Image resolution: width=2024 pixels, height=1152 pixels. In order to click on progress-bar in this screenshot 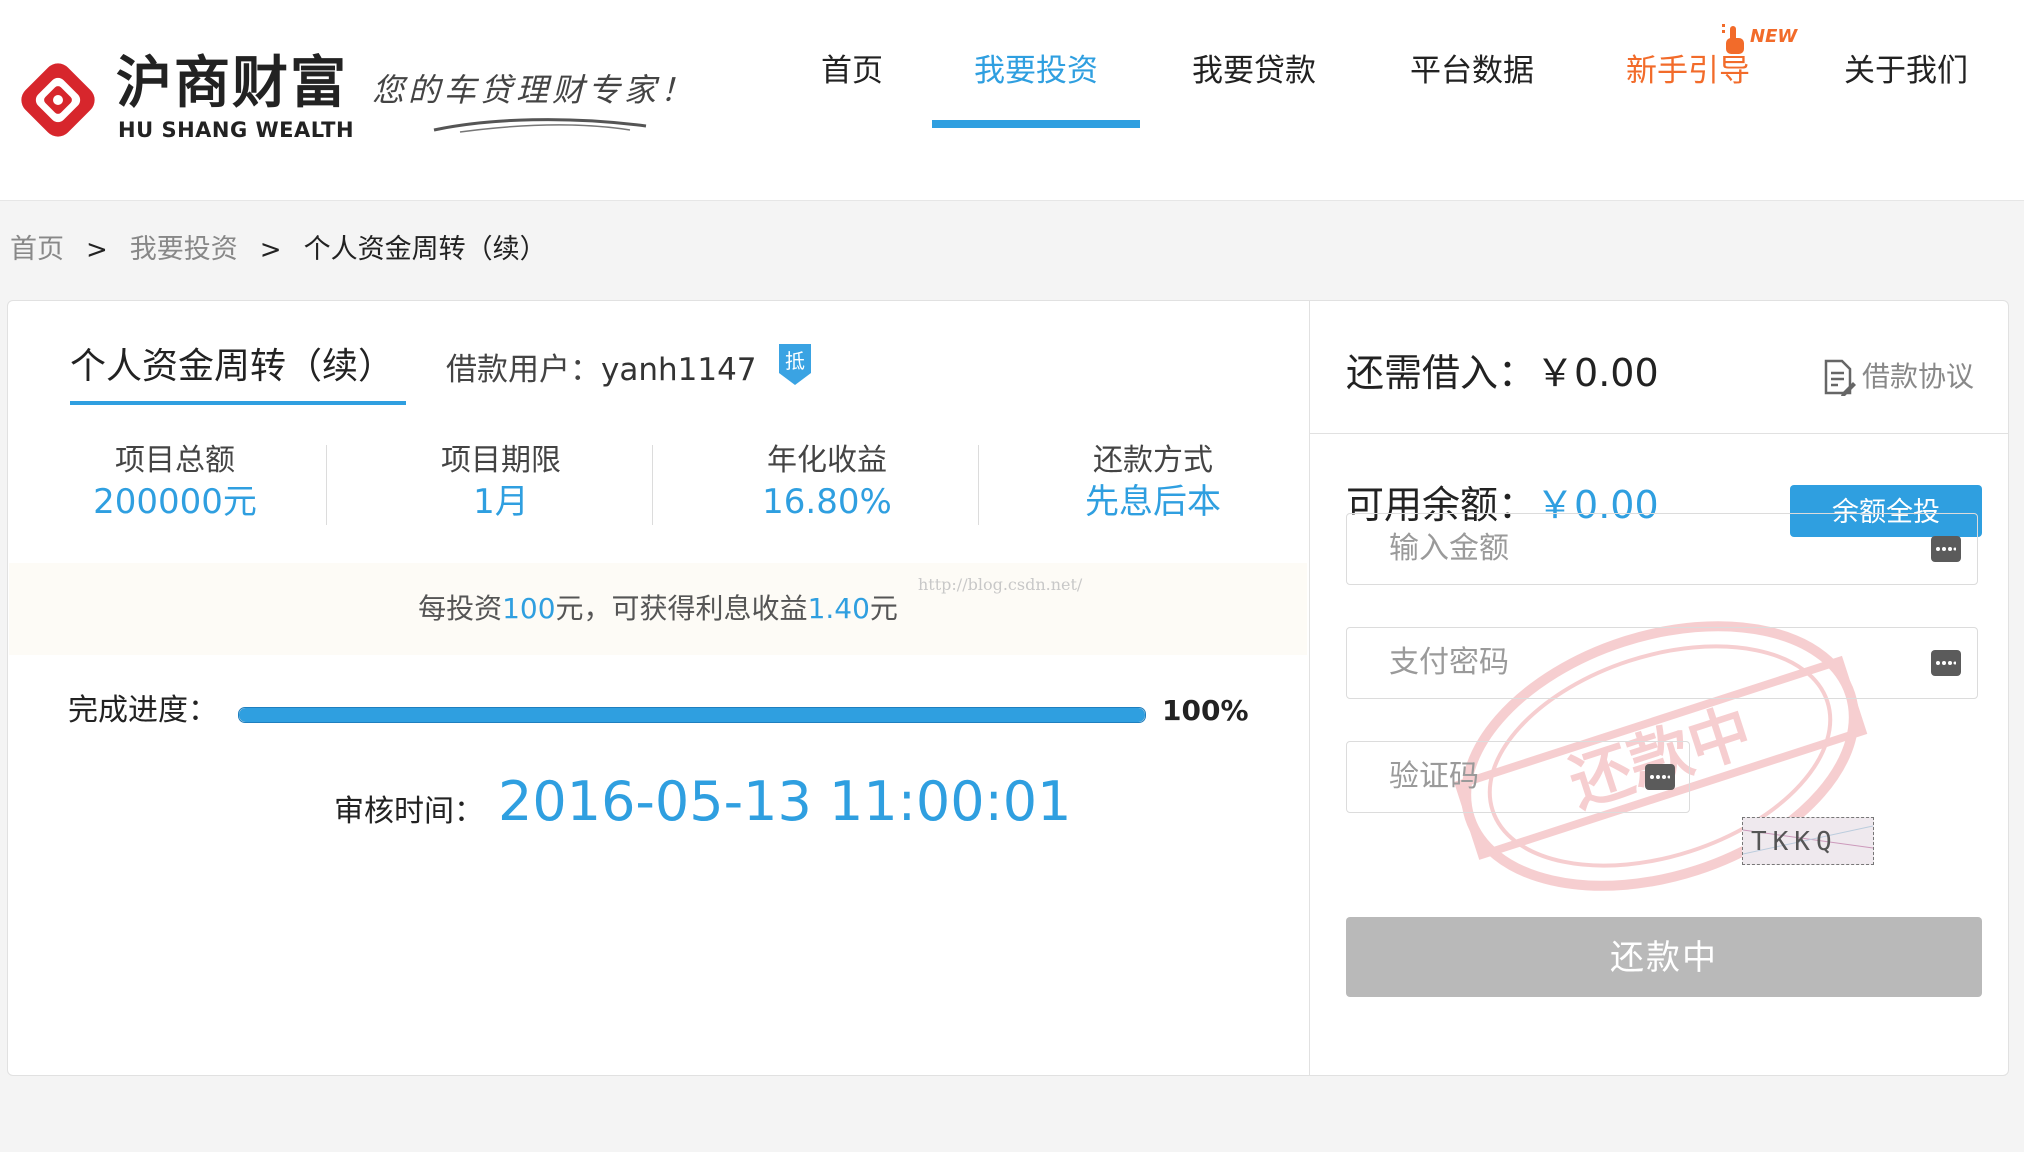, I will do `click(692, 715)`.